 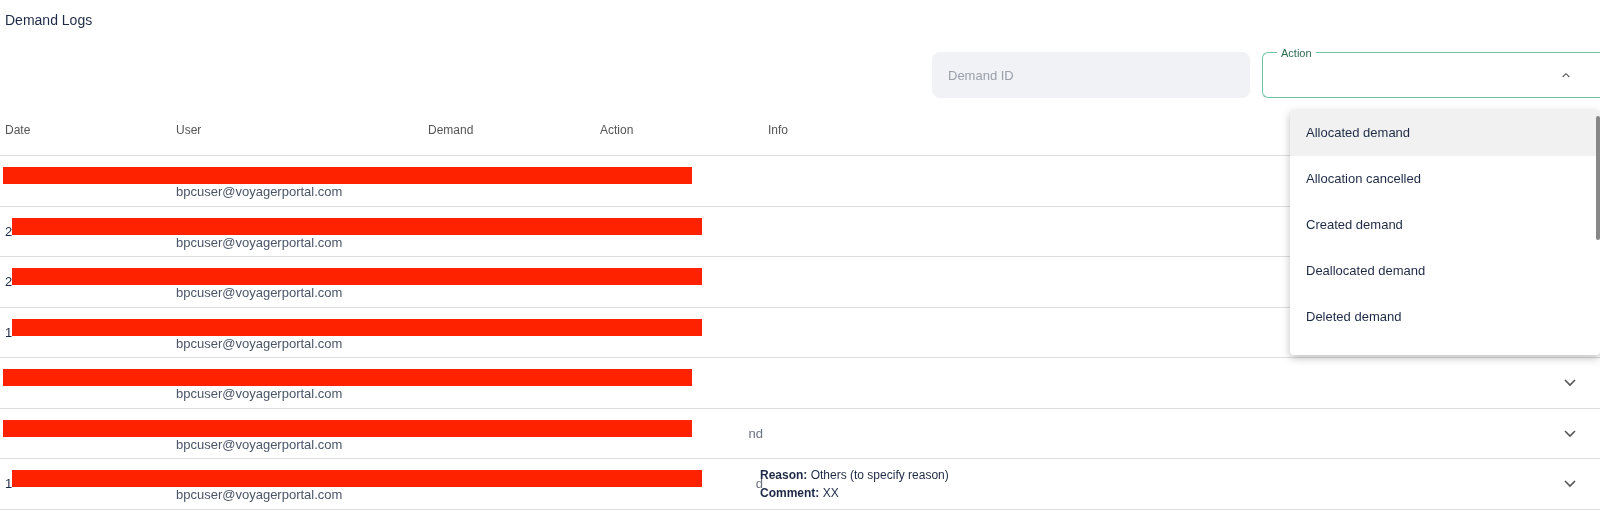 I want to click on dropdown-option: Deleted demand, so click(x=1445, y=317).